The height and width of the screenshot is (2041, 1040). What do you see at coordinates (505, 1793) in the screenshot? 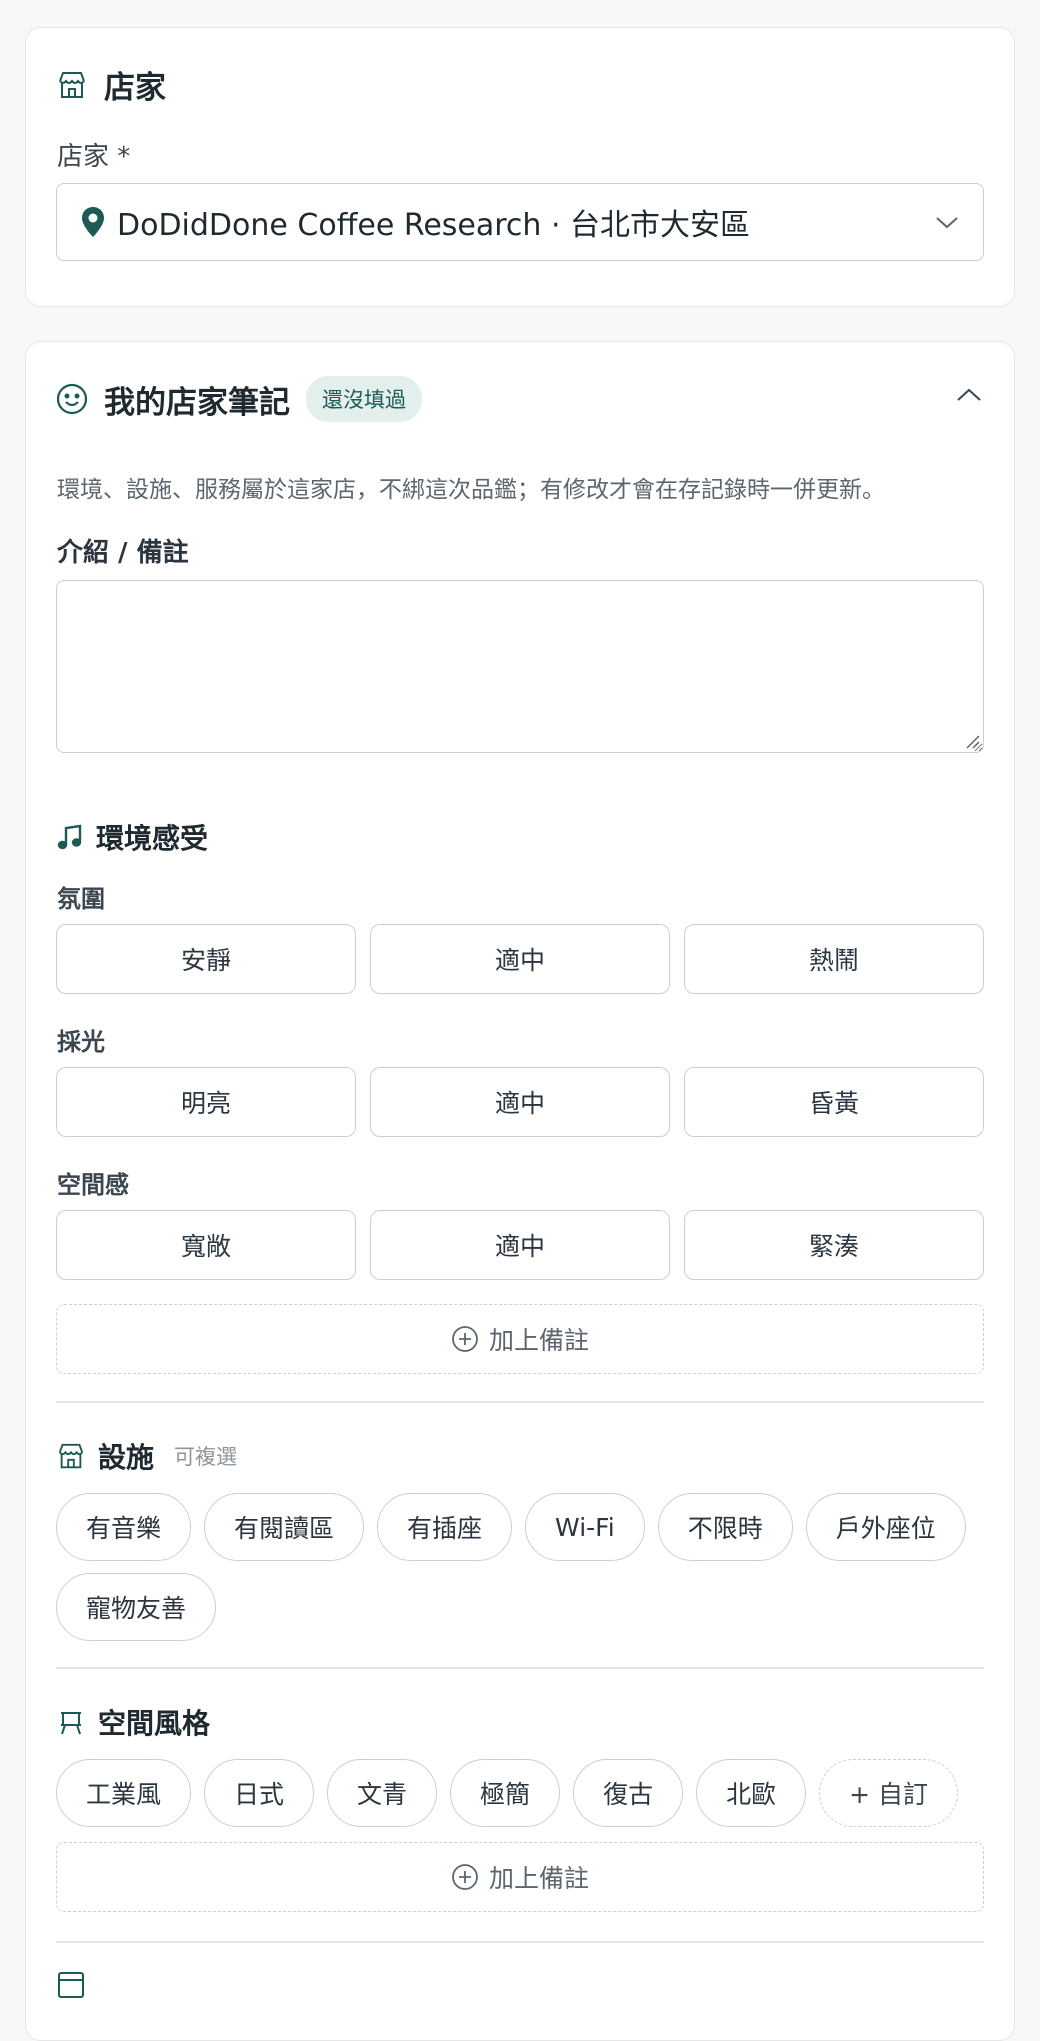
I see `chip-minimal: 極簡` at bounding box center [505, 1793].